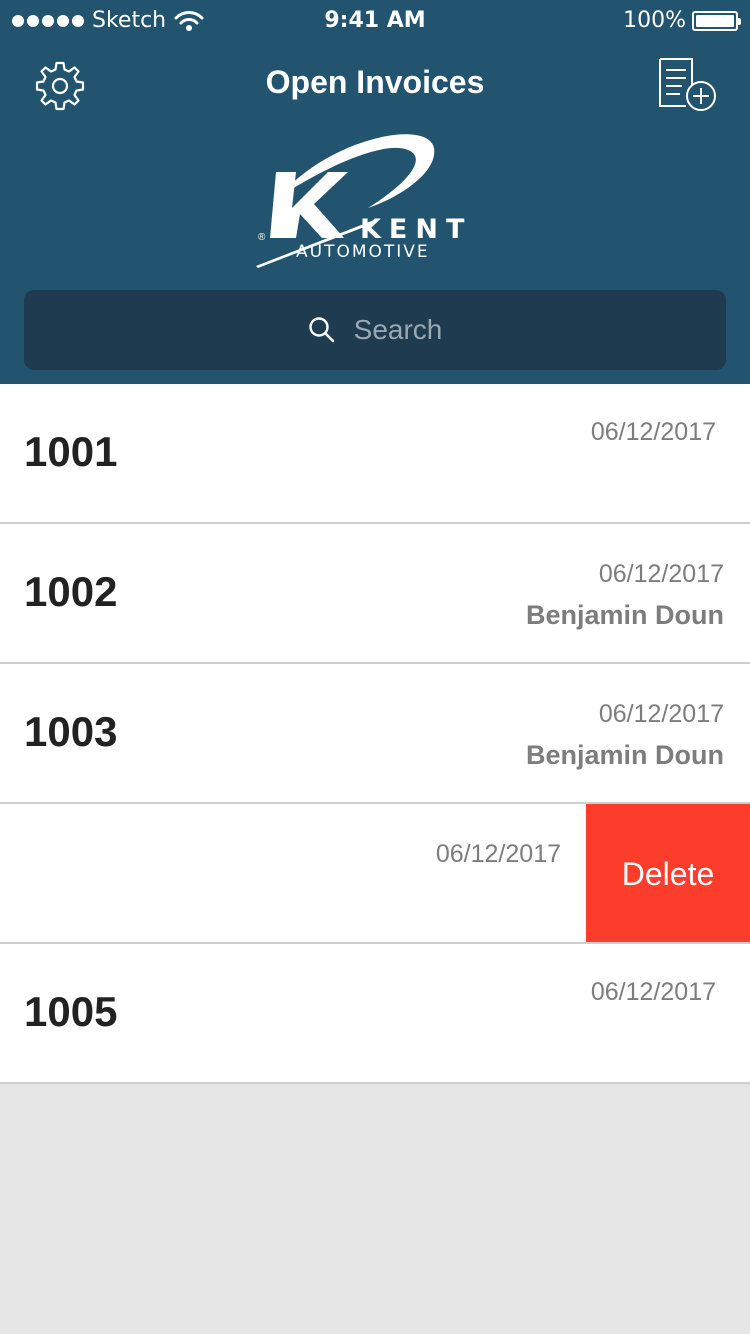 This screenshot has height=1334, width=750. Describe the element at coordinates (375, 874) in the screenshot. I see `invoice-row-swiped: 06/12/2017 Delete` at that location.